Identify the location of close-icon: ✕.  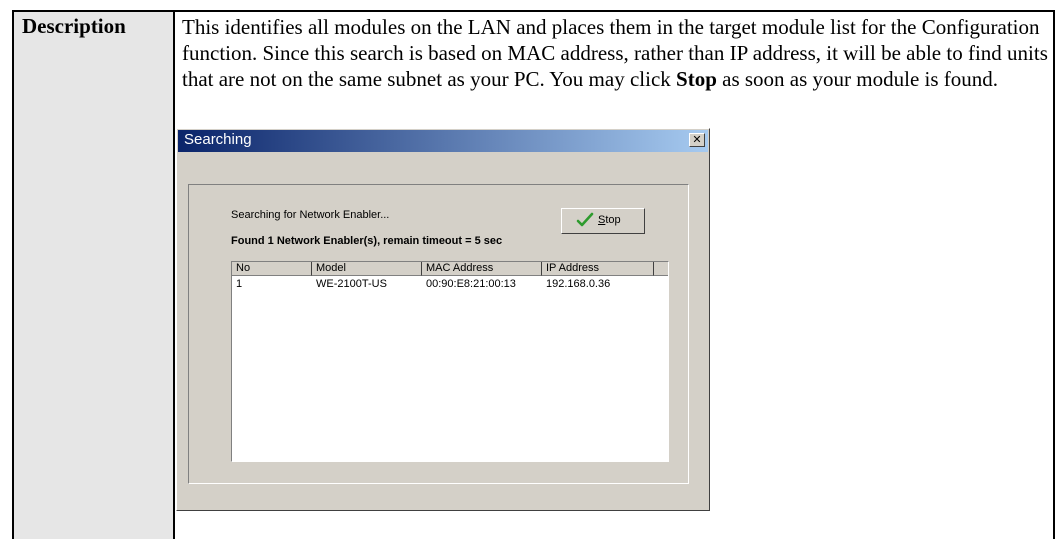
(697, 139).